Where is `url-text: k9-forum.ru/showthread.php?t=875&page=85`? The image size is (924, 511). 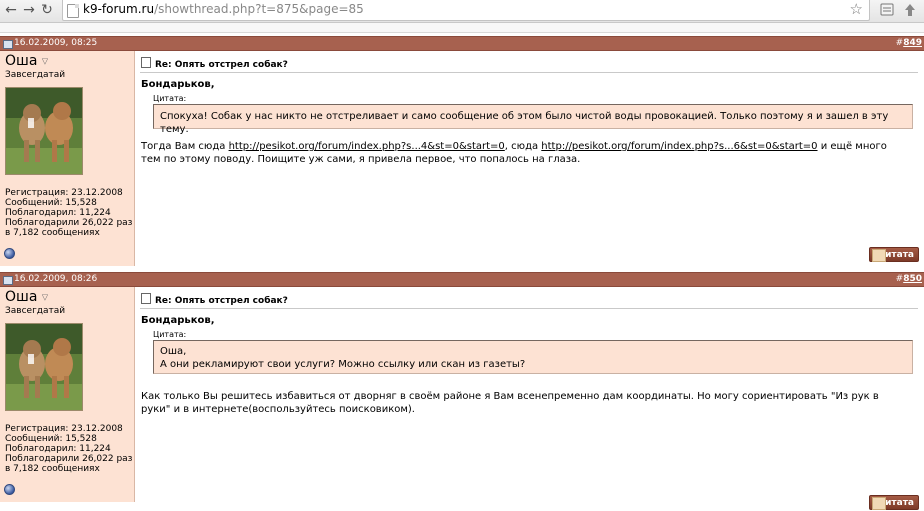
url-text: k9-forum.ru/showthread.php?t=875&page=85 is located at coordinates (223, 9).